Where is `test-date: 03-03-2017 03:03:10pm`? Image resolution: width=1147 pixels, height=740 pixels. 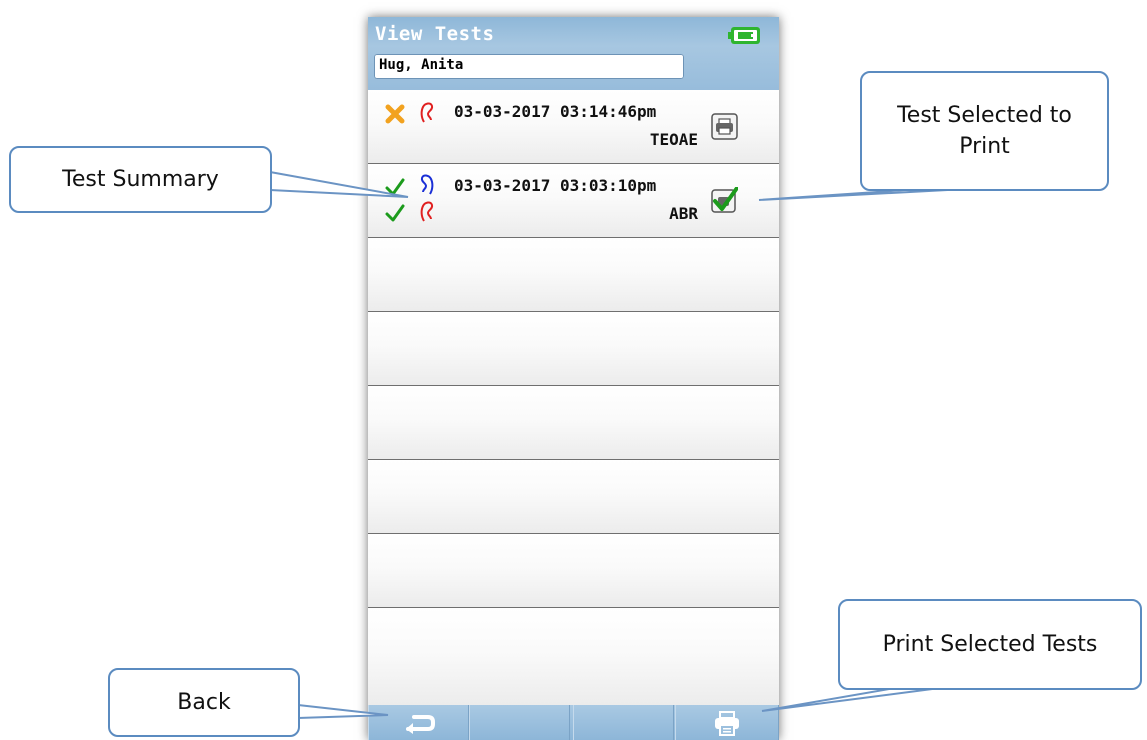
test-date: 03-03-2017 03:03:10pm is located at coordinates (555, 185).